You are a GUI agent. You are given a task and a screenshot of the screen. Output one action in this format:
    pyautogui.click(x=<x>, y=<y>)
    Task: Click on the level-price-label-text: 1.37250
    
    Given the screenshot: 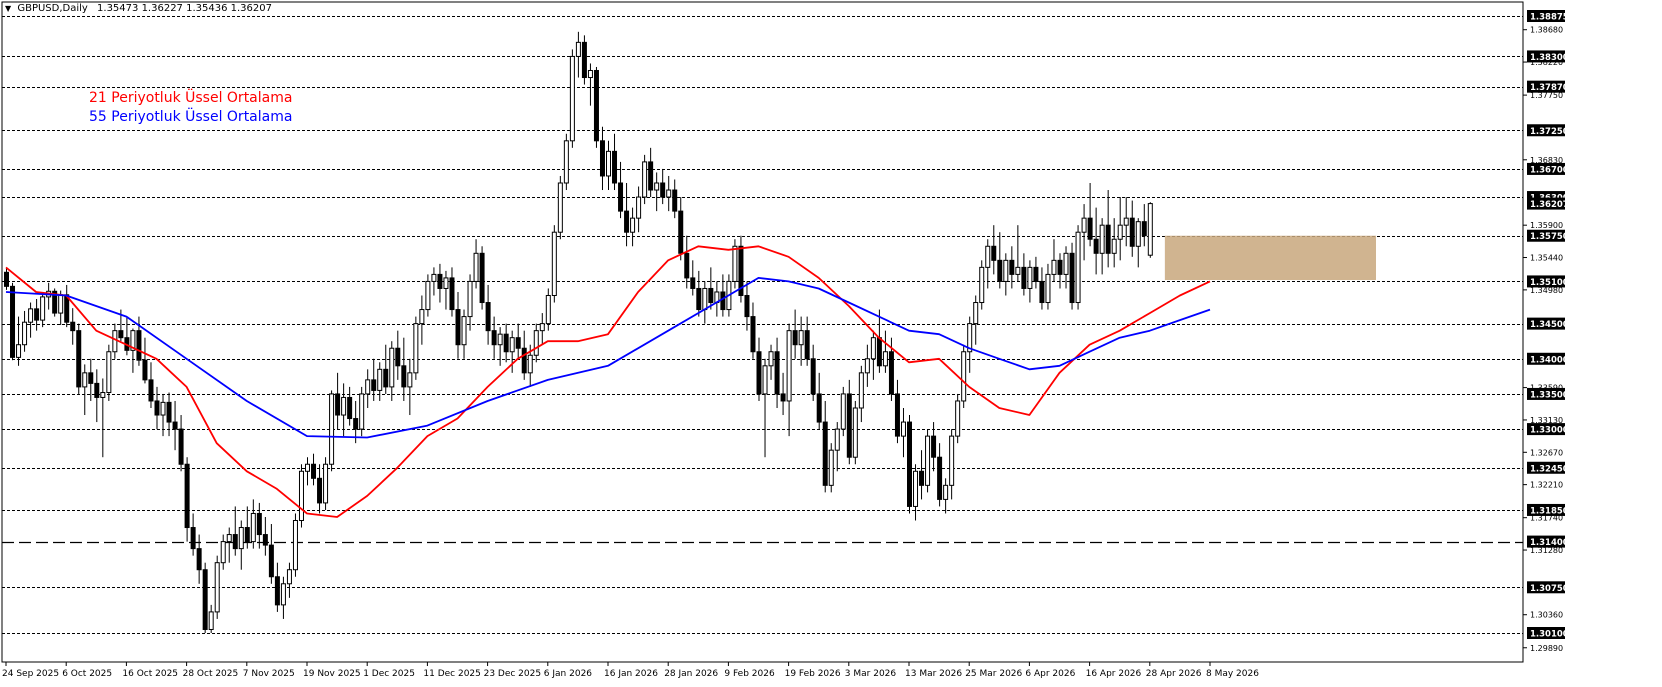 What is the action you would take?
    pyautogui.click(x=1549, y=132)
    